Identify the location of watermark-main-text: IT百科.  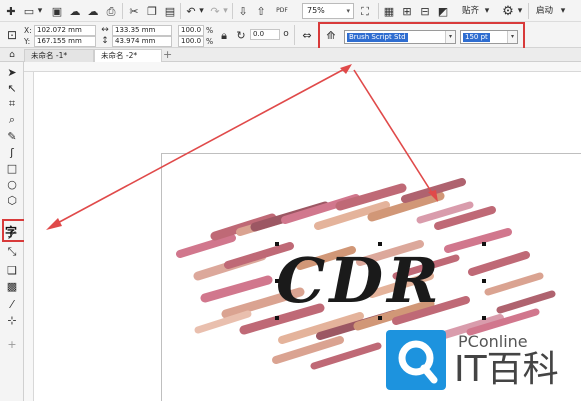
(506, 369).